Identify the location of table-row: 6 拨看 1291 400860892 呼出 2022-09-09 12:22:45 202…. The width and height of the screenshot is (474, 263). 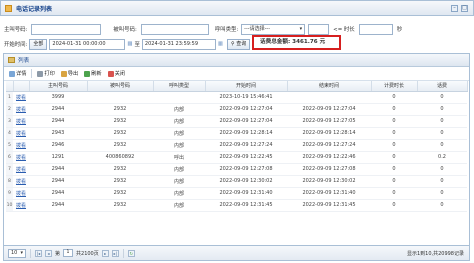
(236, 157).